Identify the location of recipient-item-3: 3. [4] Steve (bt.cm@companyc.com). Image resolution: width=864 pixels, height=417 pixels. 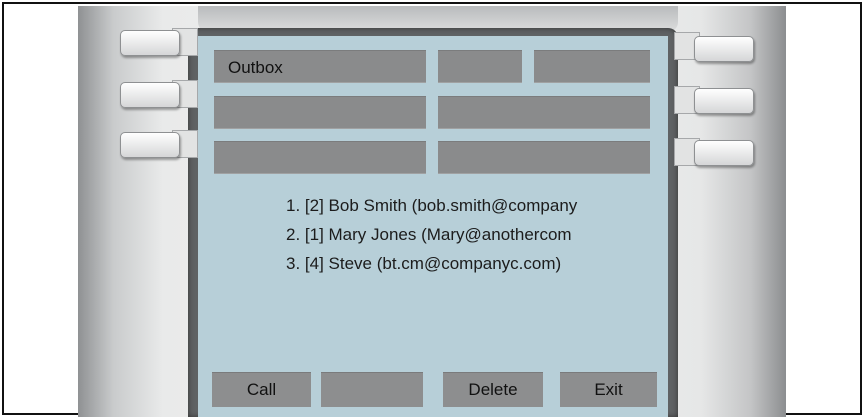
(423, 264).